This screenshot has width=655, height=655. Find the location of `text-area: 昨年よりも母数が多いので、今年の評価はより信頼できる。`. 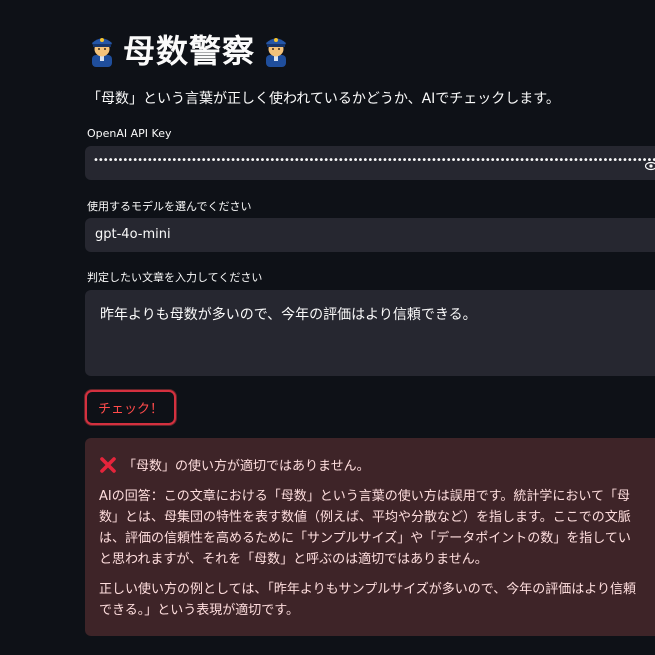

text-area: 昨年よりも母数が多いので、今年の評価はより信頼できる。 is located at coordinates (370, 333).